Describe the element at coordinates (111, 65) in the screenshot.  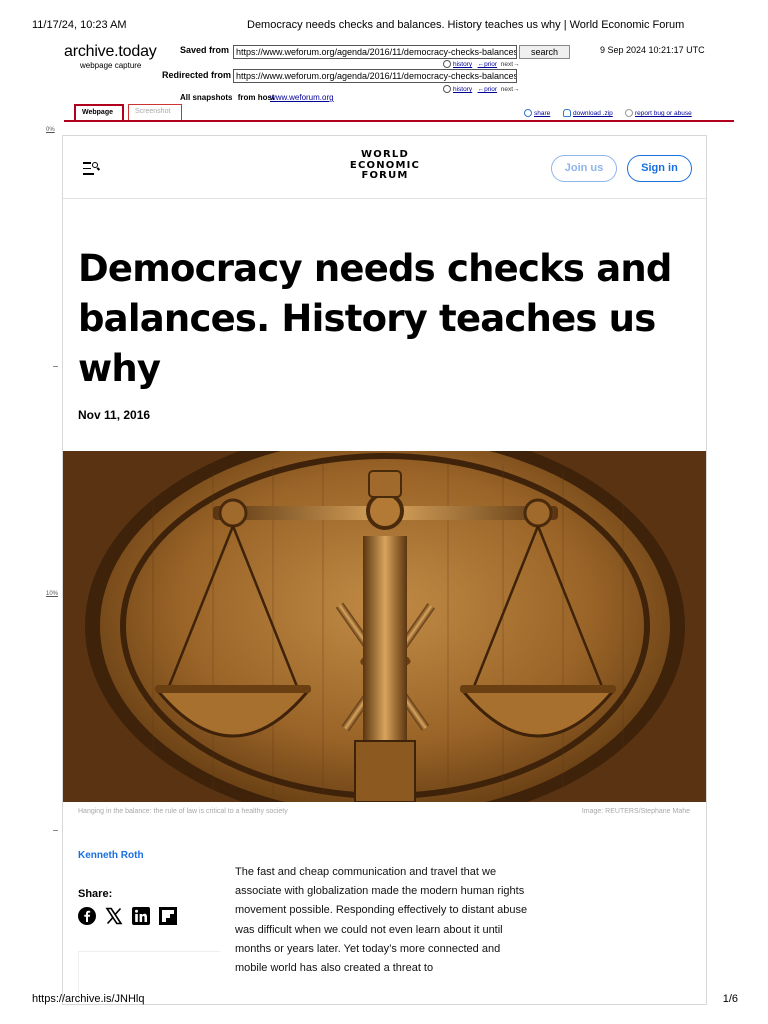
I see `archive-logo-subtitle: webpage capture` at that location.